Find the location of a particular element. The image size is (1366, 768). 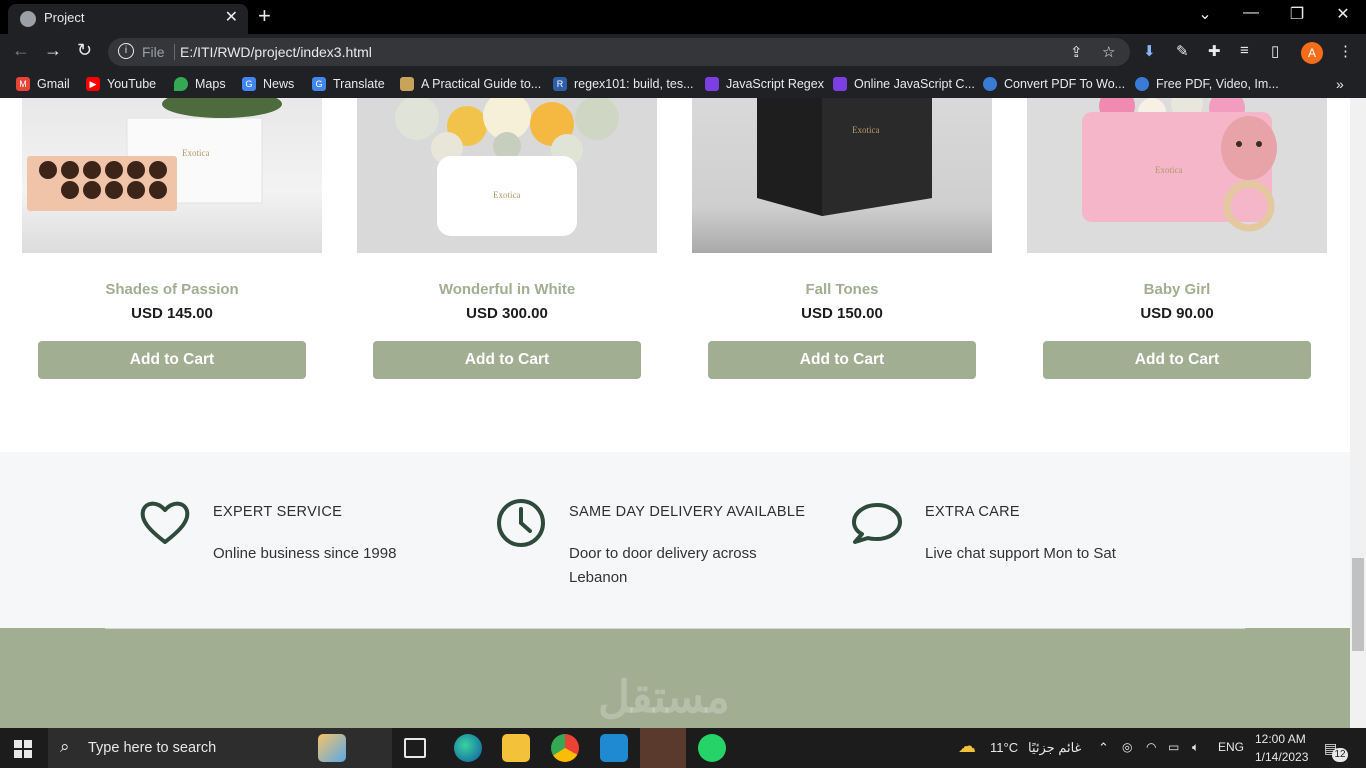

product-price: USD 150.00 is located at coordinates (842, 313).